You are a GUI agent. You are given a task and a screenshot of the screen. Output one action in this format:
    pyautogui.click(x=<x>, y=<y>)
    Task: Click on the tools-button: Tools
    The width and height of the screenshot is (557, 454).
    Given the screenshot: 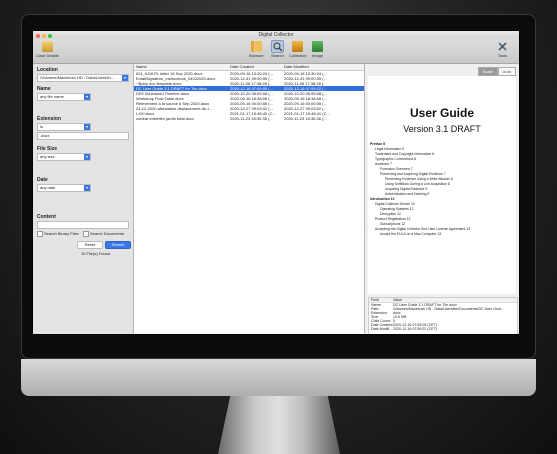 What is the action you would take?
    pyautogui.click(x=502, y=49)
    